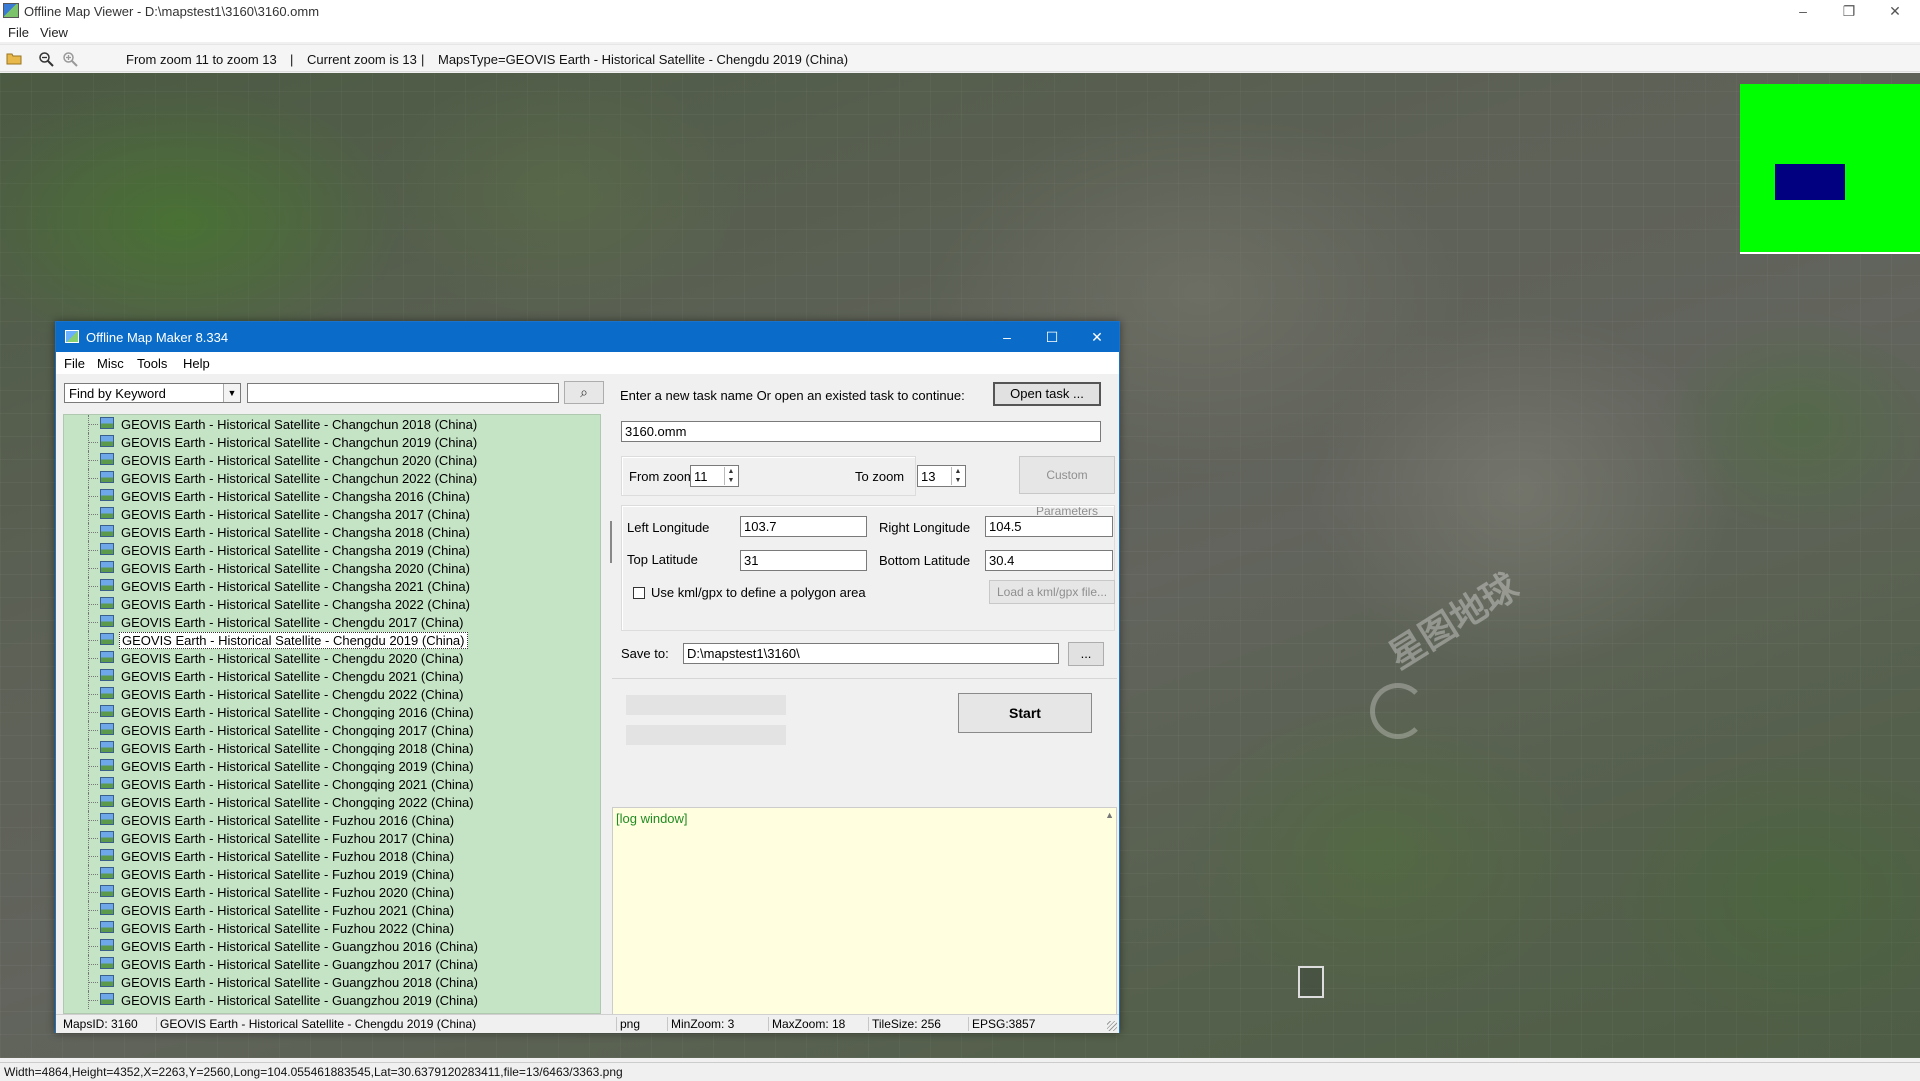  What do you see at coordinates (639, 593) in the screenshot?
I see `kml-checkbox` at bounding box center [639, 593].